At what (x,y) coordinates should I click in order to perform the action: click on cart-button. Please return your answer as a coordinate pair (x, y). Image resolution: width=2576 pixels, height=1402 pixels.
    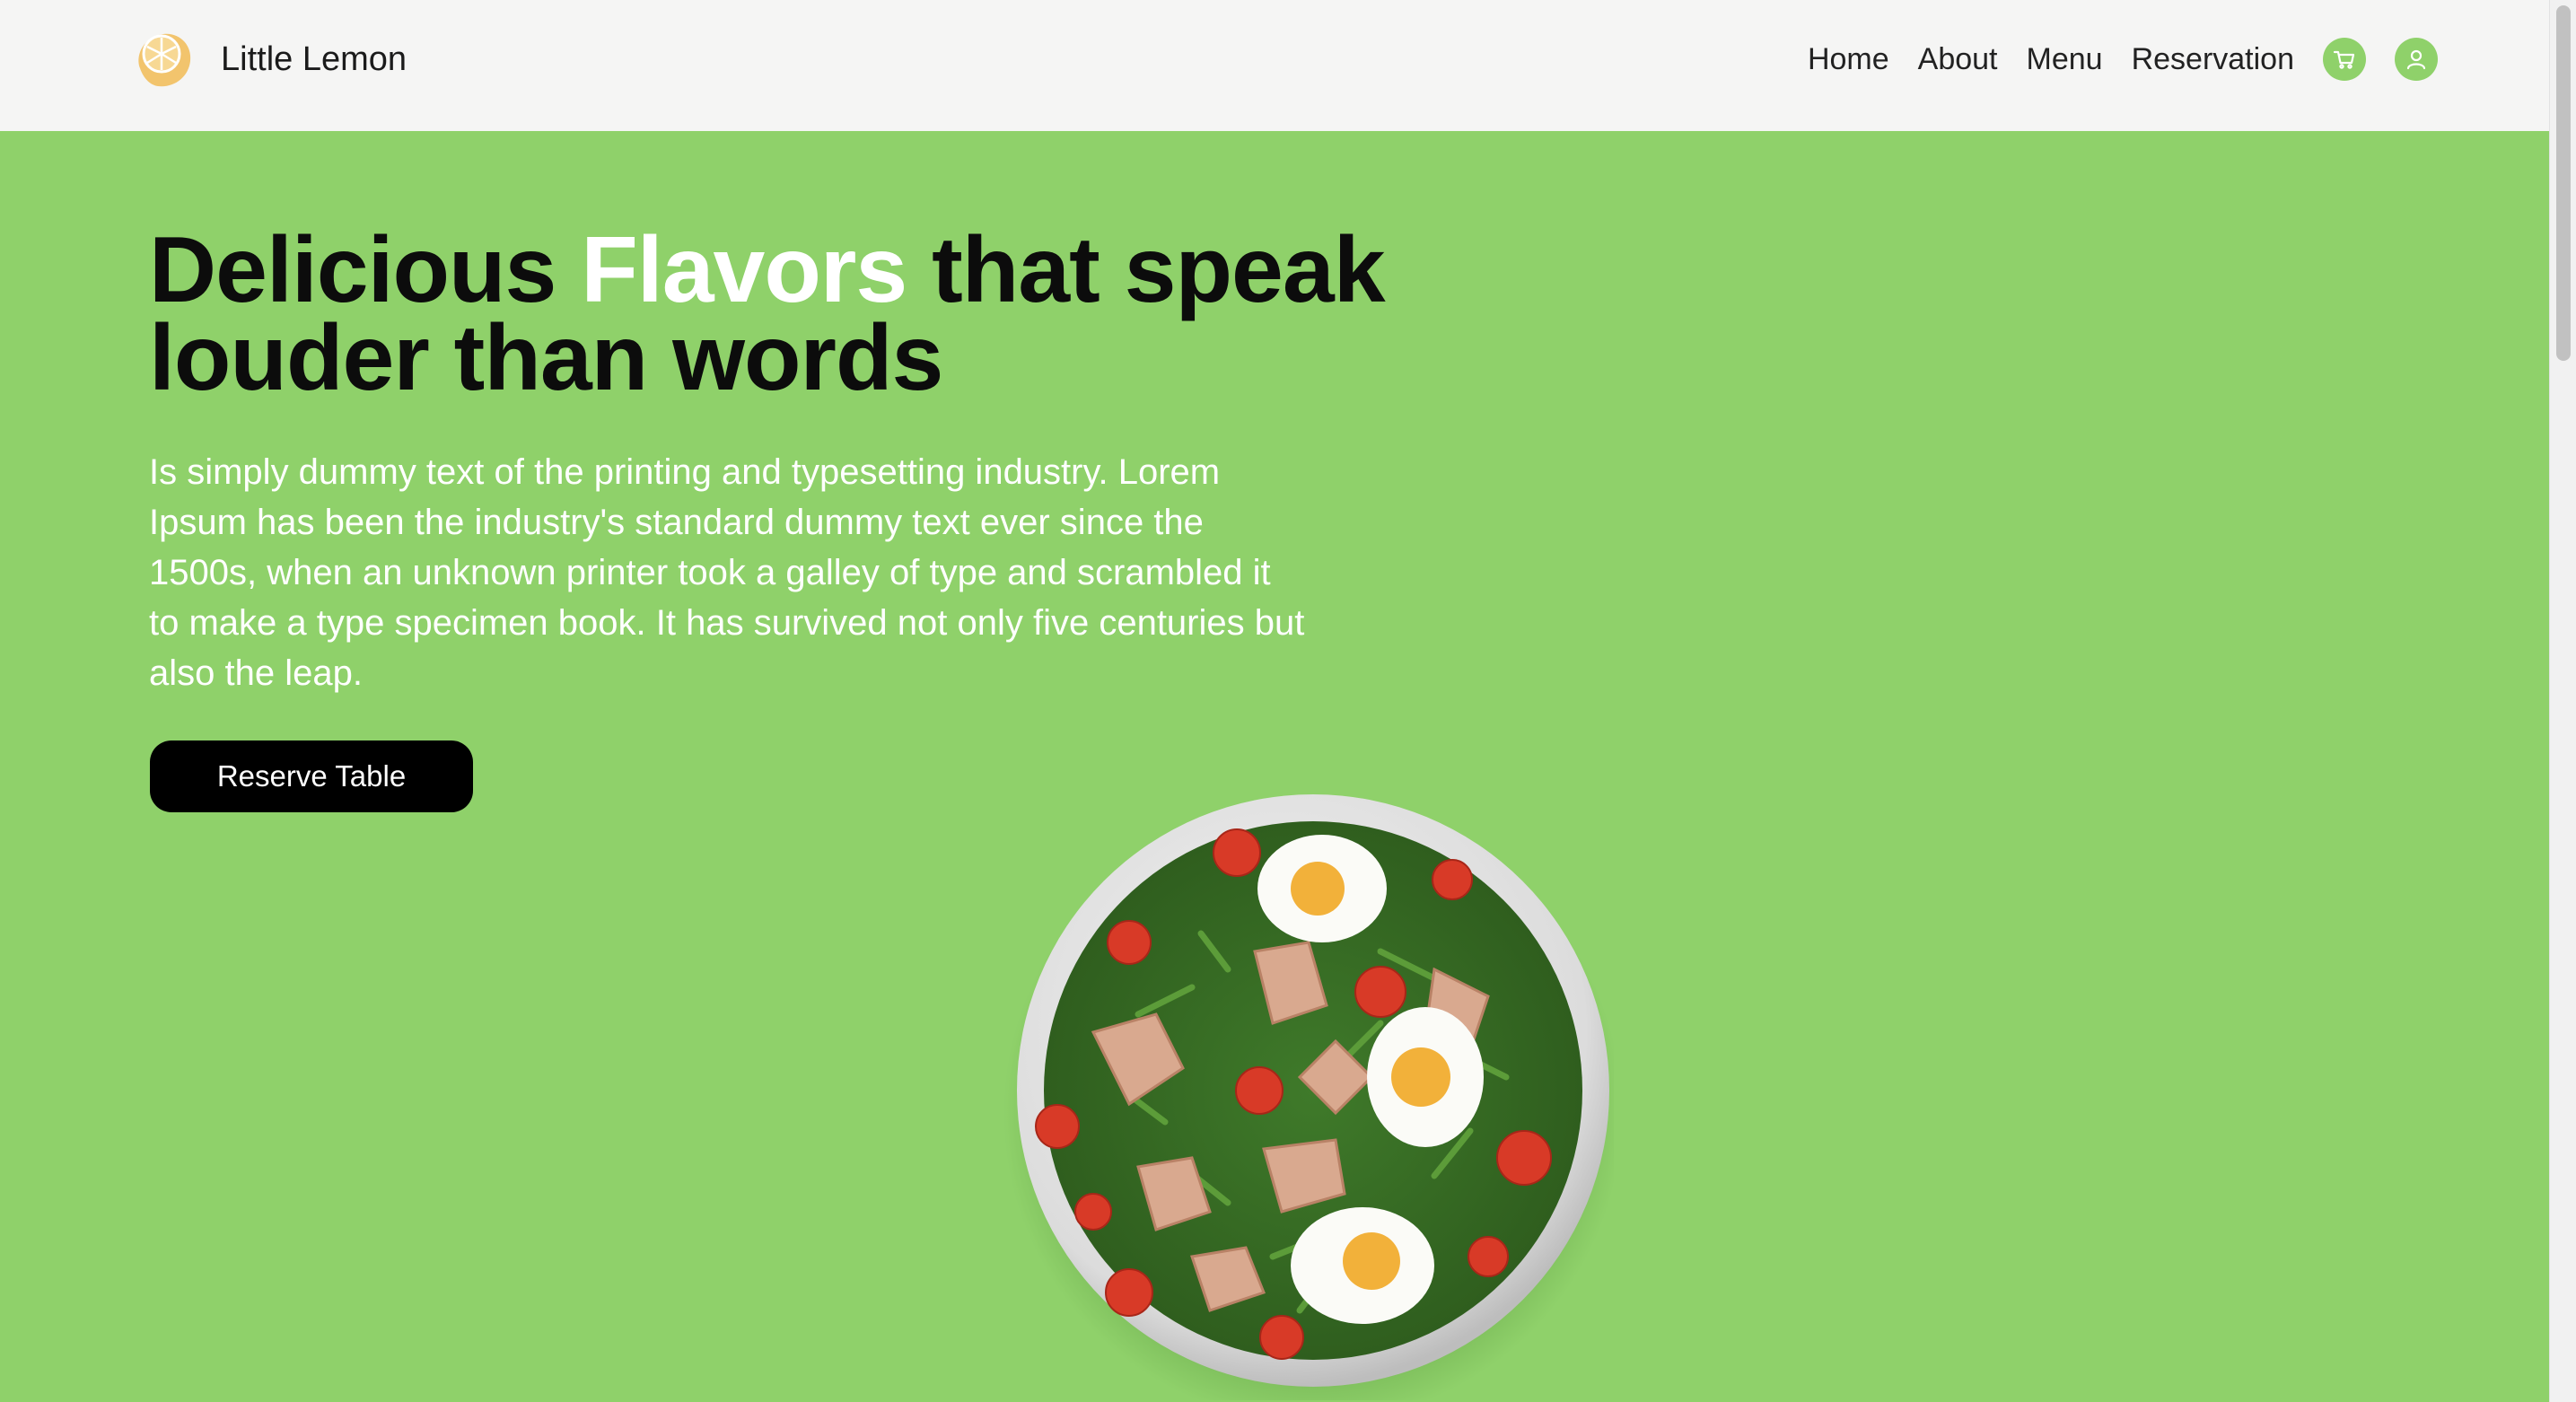
    Looking at the image, I should click on (2344, 59).